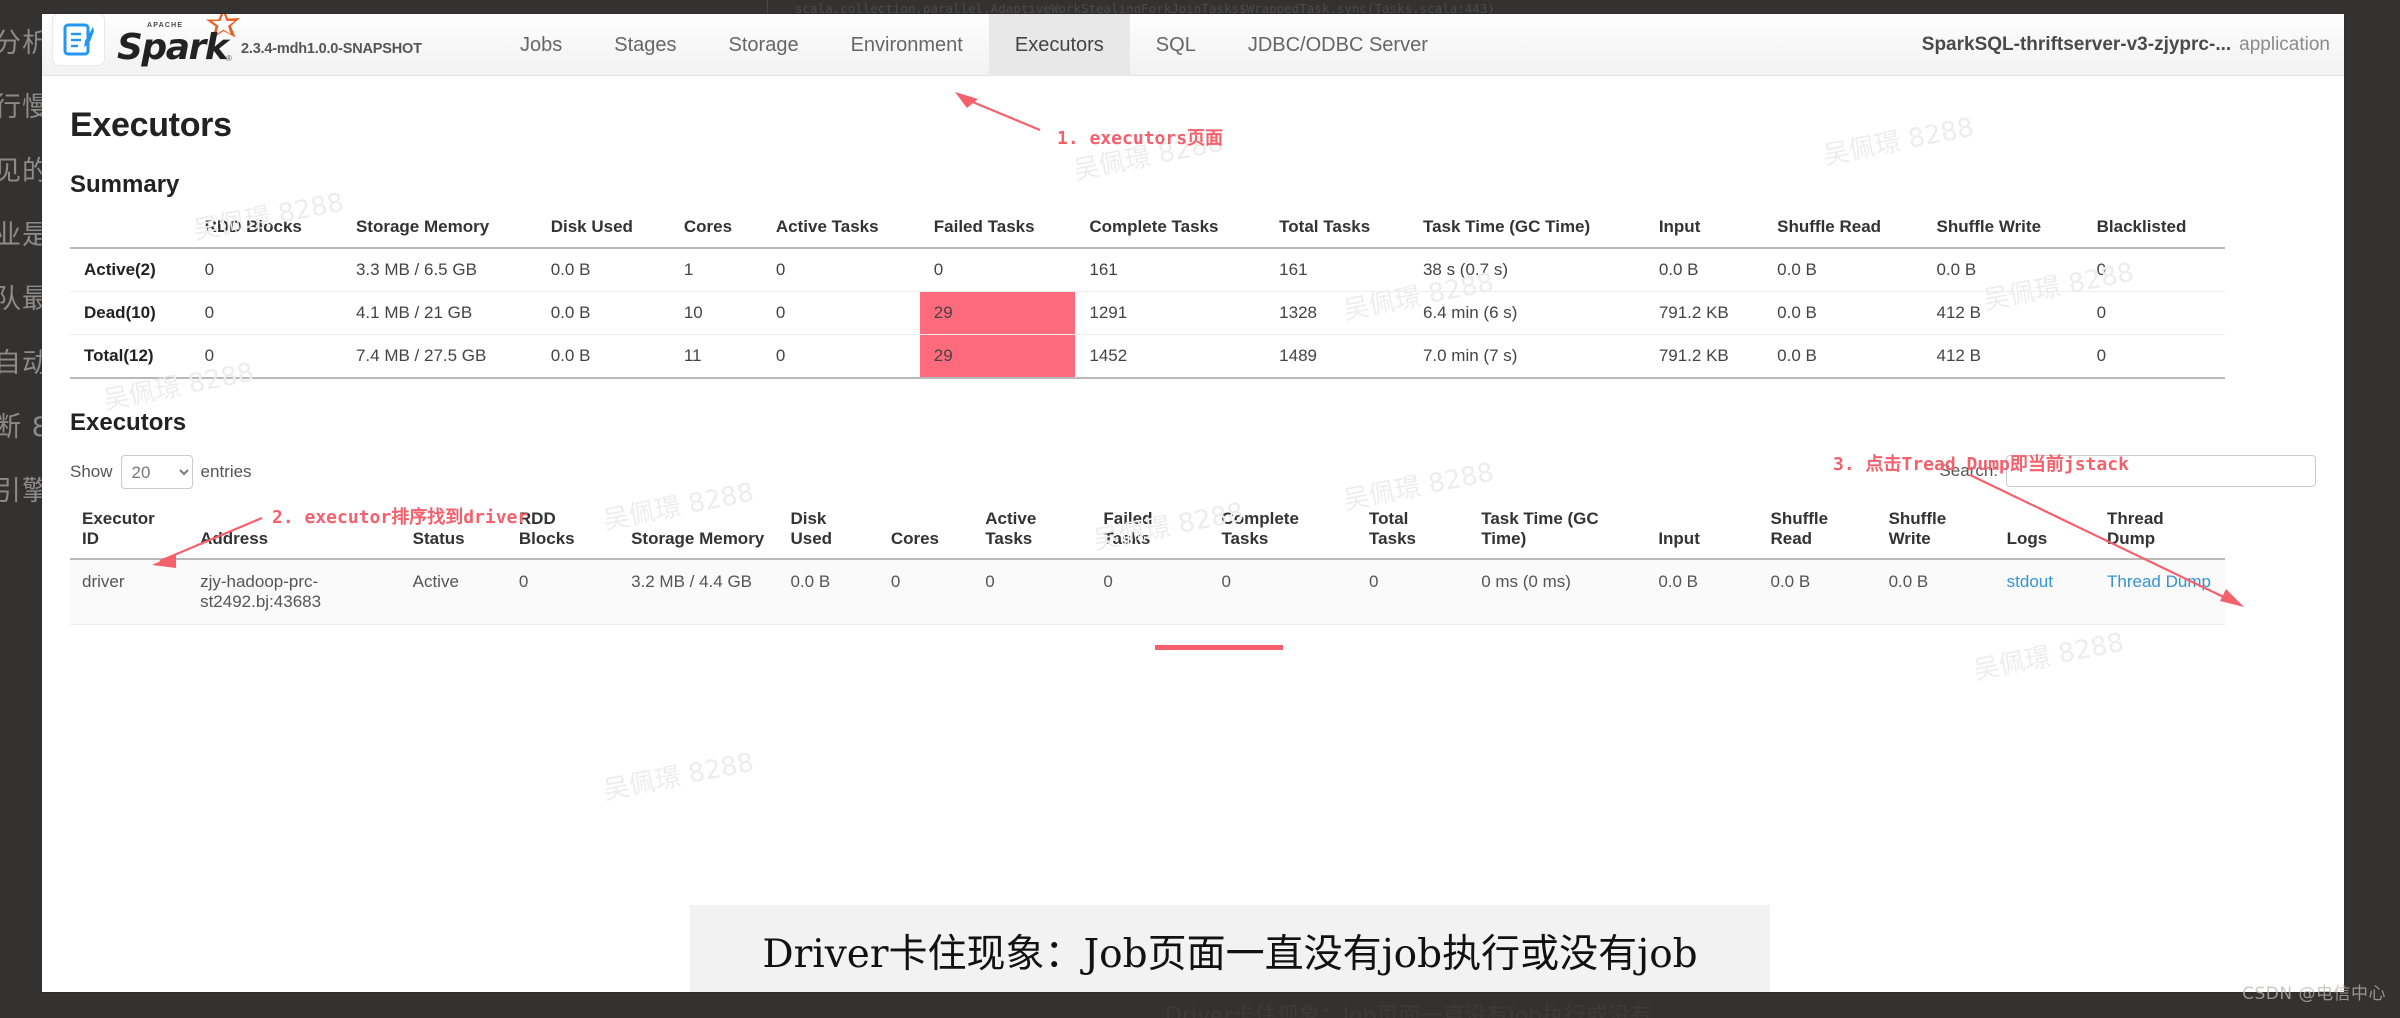 This screenshot has height=1018, width=2400. Describe the element at coordinates (1526, 356) in the screenshot. I see `cell-task-time: 7.0 min (7 s)` at that location.